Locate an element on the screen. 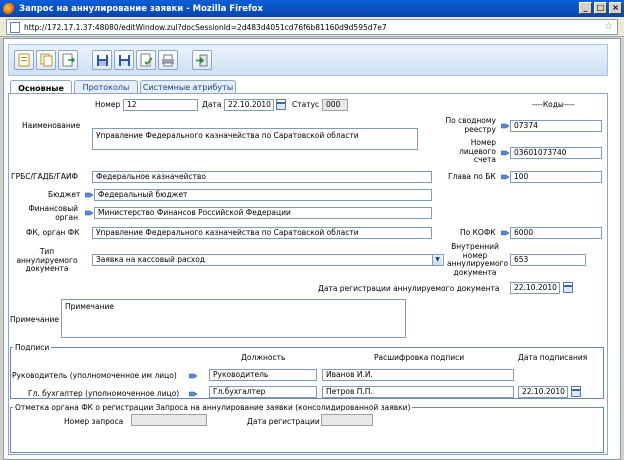  chevron-down-icon: ▼ is located at coordinates (437, 260).